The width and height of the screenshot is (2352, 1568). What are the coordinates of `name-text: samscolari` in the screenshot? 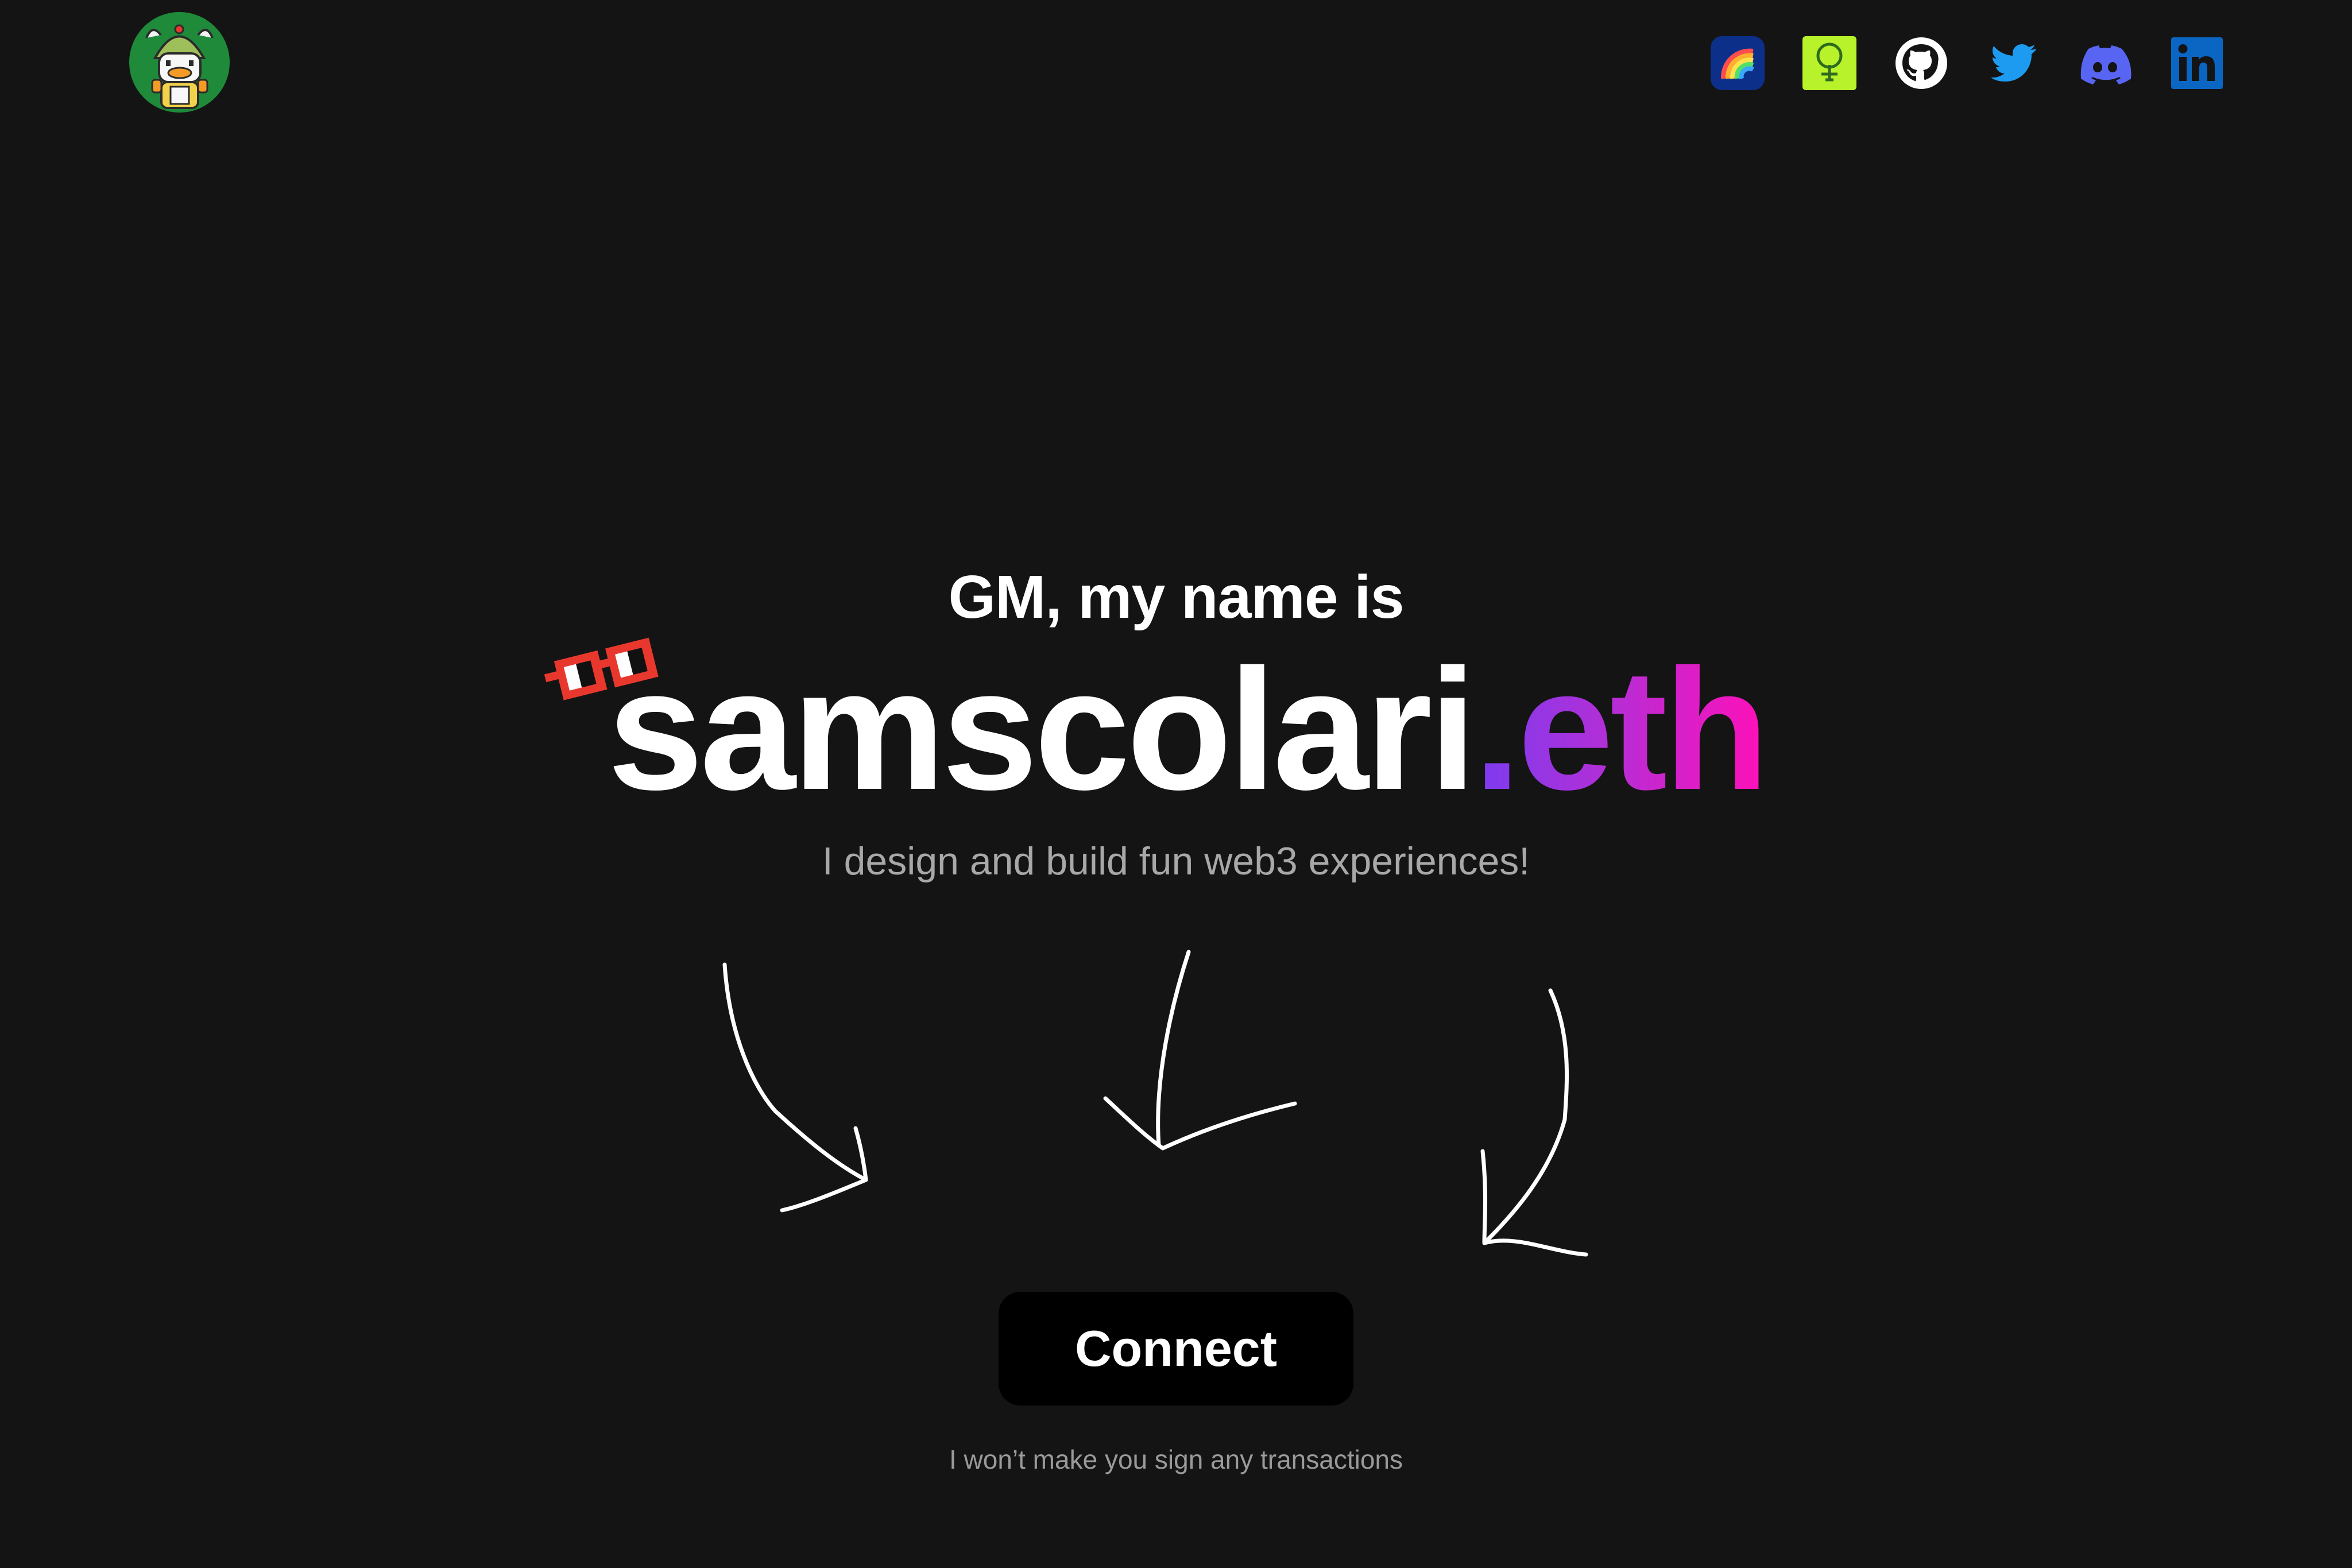 It's located at (1042, 729).